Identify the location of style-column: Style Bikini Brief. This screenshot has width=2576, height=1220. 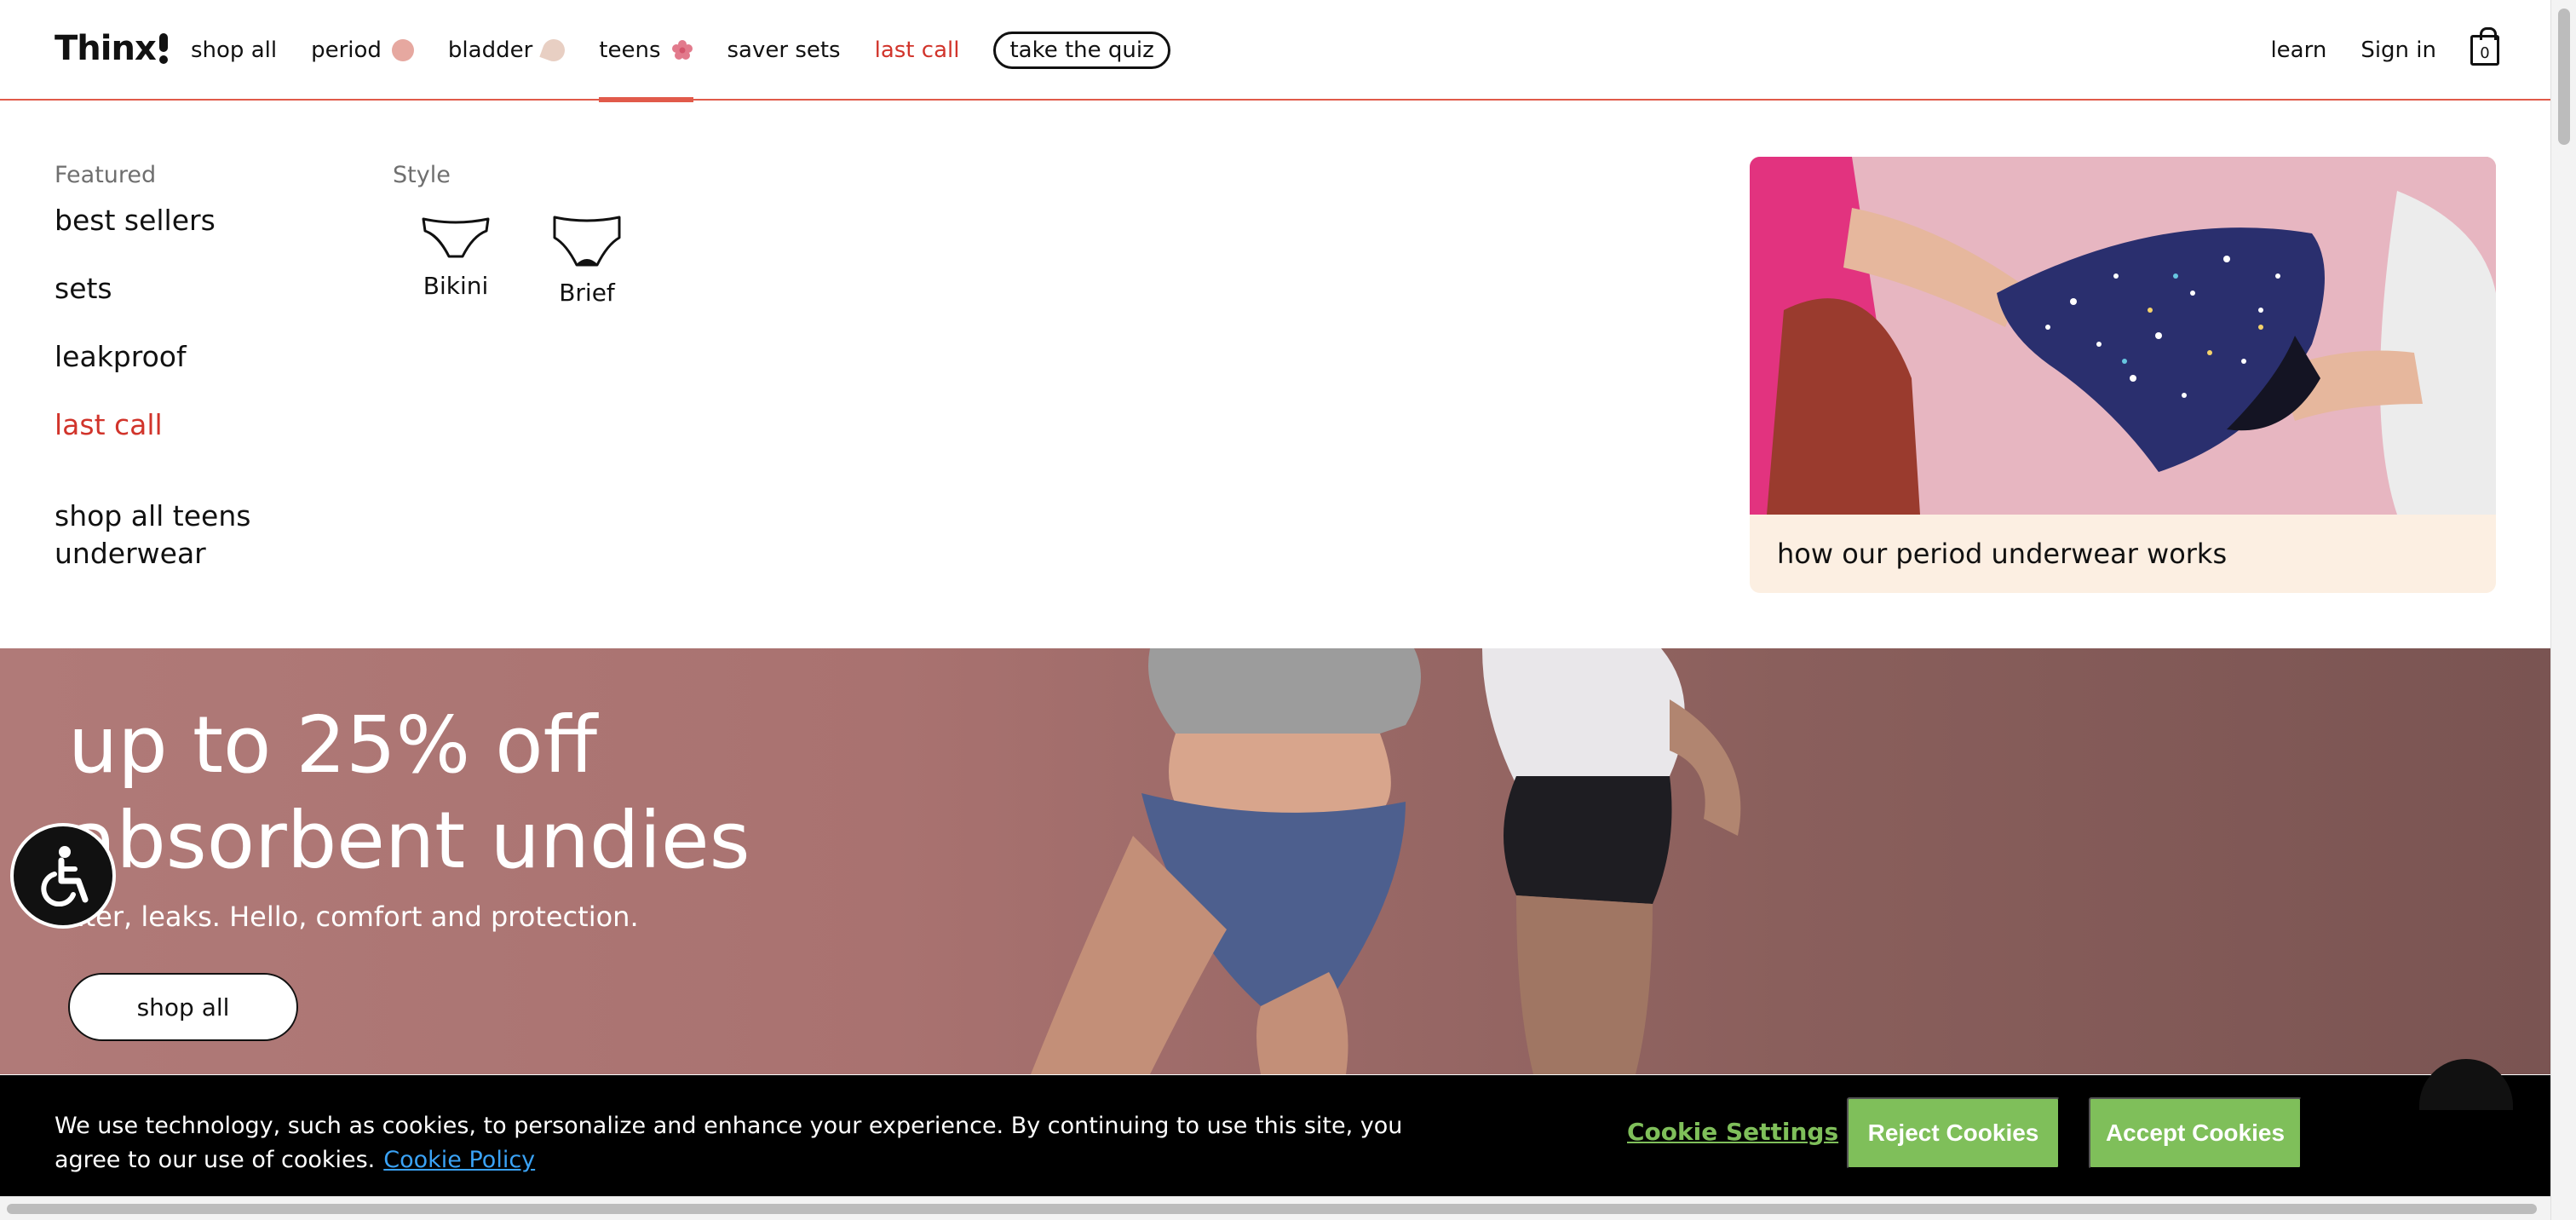
(508, 235).